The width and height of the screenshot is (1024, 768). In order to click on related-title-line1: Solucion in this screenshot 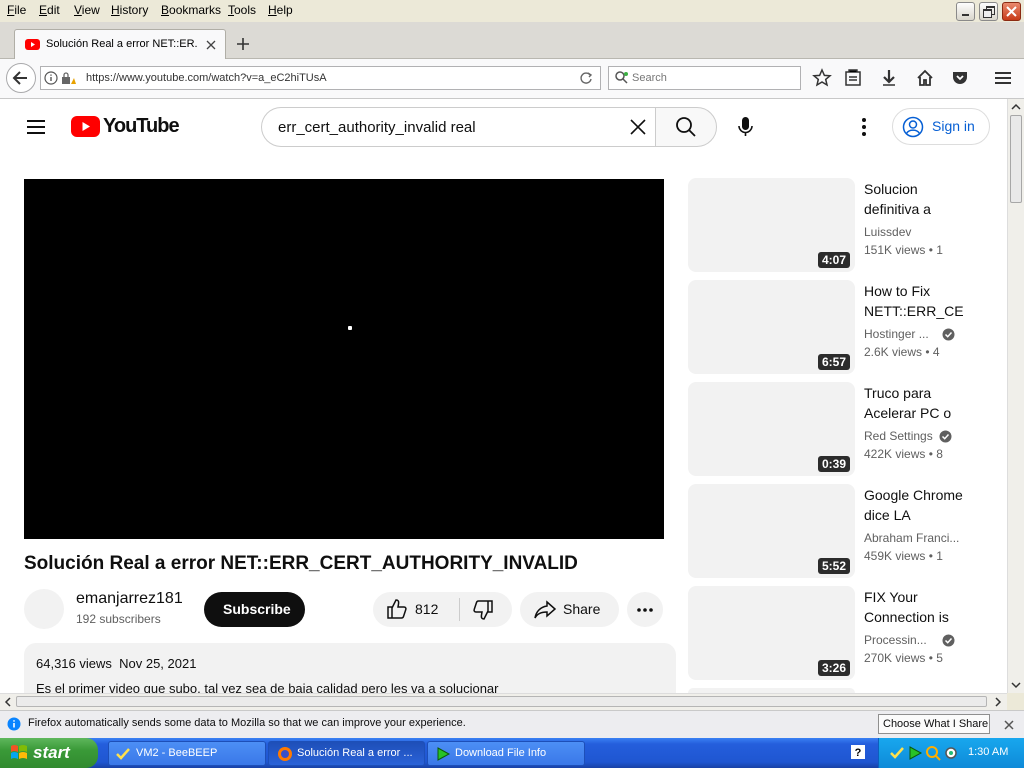, I will do `click(891, 189)`.